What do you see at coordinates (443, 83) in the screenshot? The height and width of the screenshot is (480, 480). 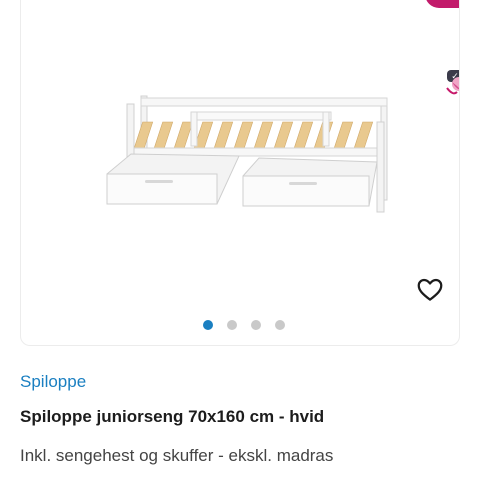 I see `brand-badge: ✓` at bounding box center [443, 83].